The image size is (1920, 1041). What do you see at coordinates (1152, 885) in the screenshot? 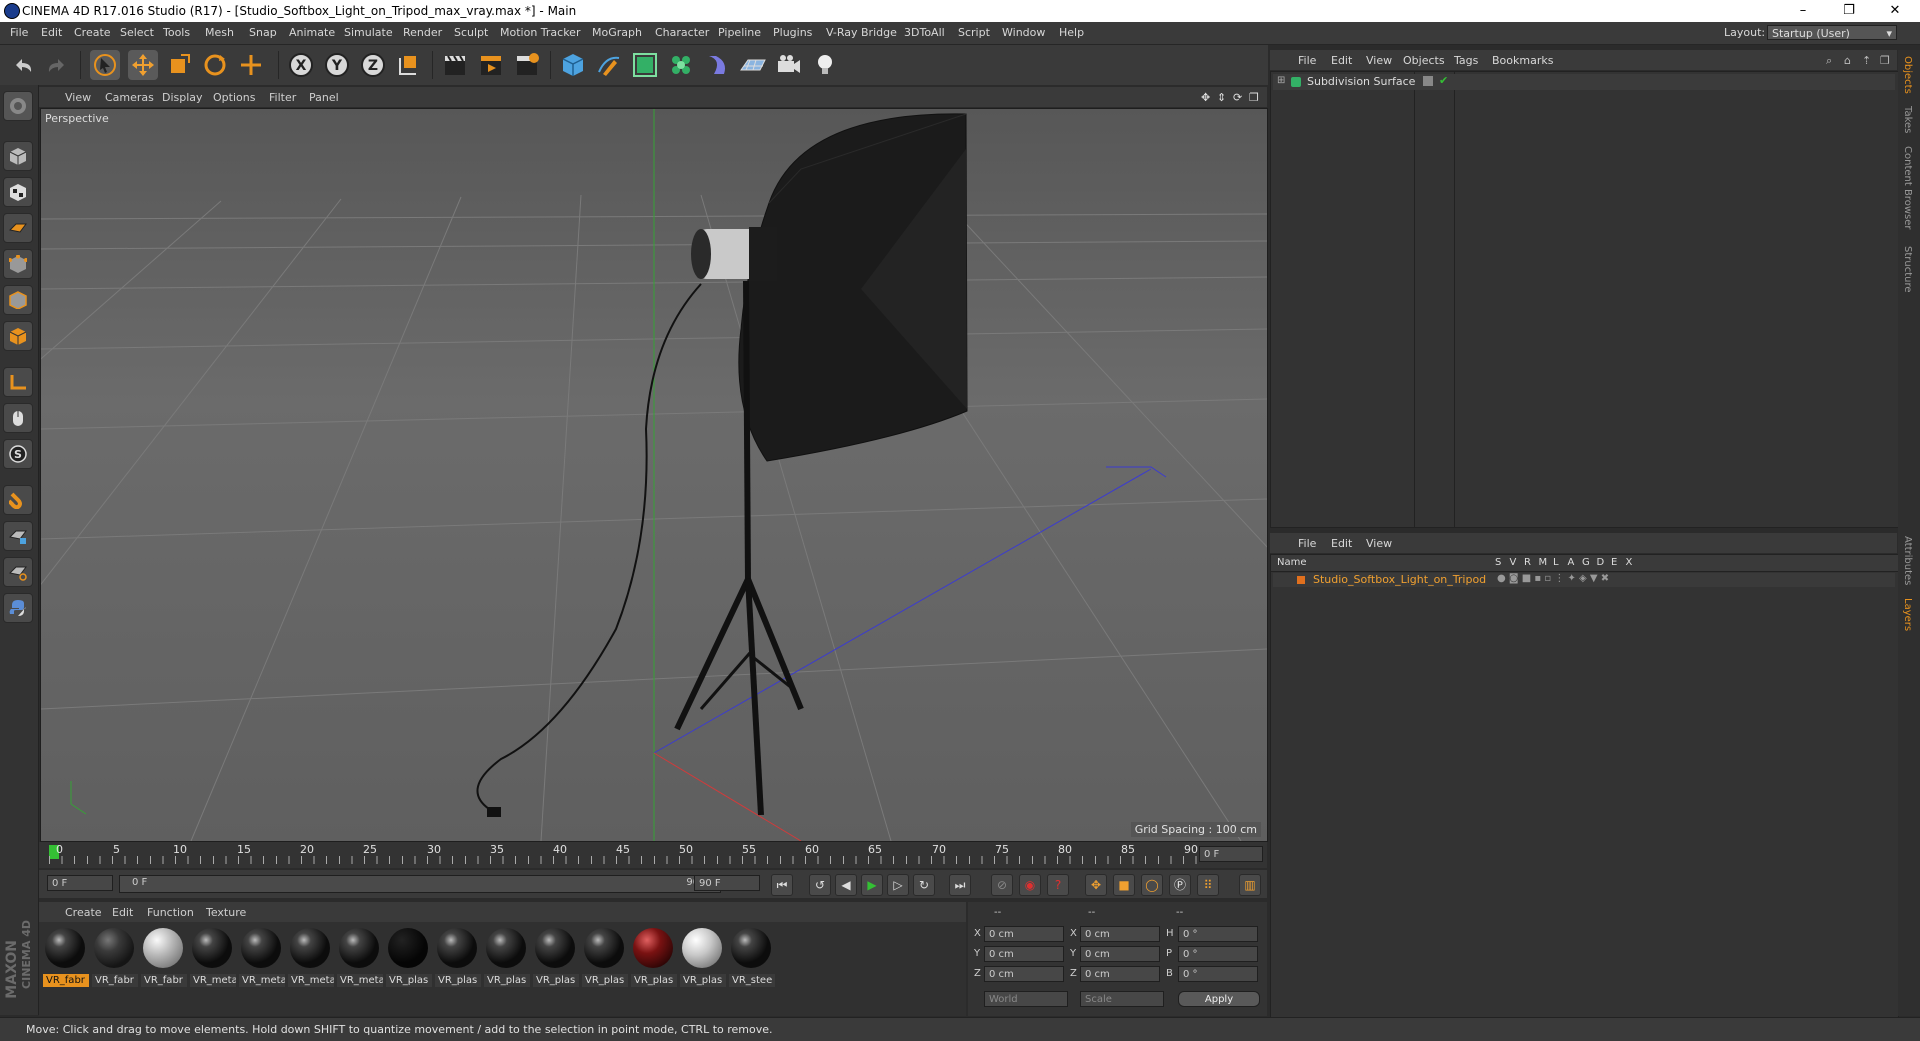
I see `key-rotation-button: ◯` at bounding box center [1152, 885].